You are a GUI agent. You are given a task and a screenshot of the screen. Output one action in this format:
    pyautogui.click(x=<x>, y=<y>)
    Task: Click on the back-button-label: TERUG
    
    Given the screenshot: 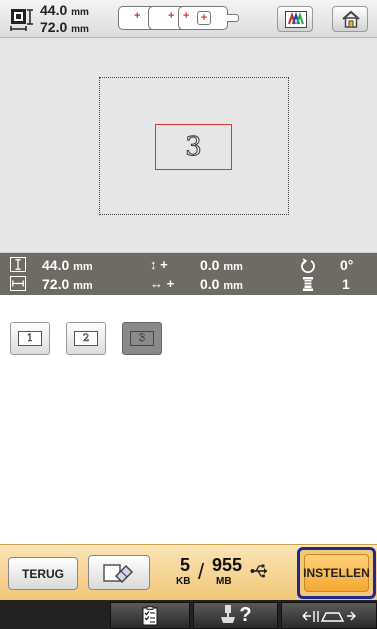 What is the action you would take?
    pyautogui.click(x=43, y=573)
    